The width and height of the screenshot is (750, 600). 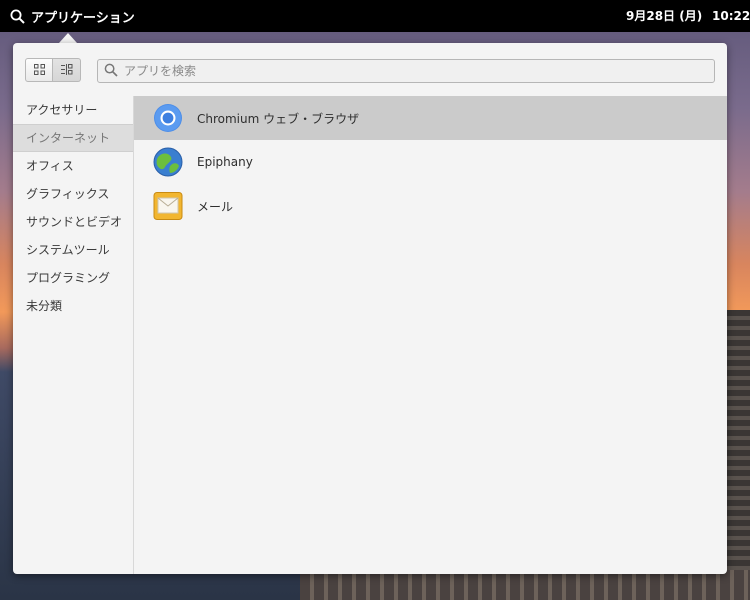 I want to click on view-switcher, so click(x=53, y=70).